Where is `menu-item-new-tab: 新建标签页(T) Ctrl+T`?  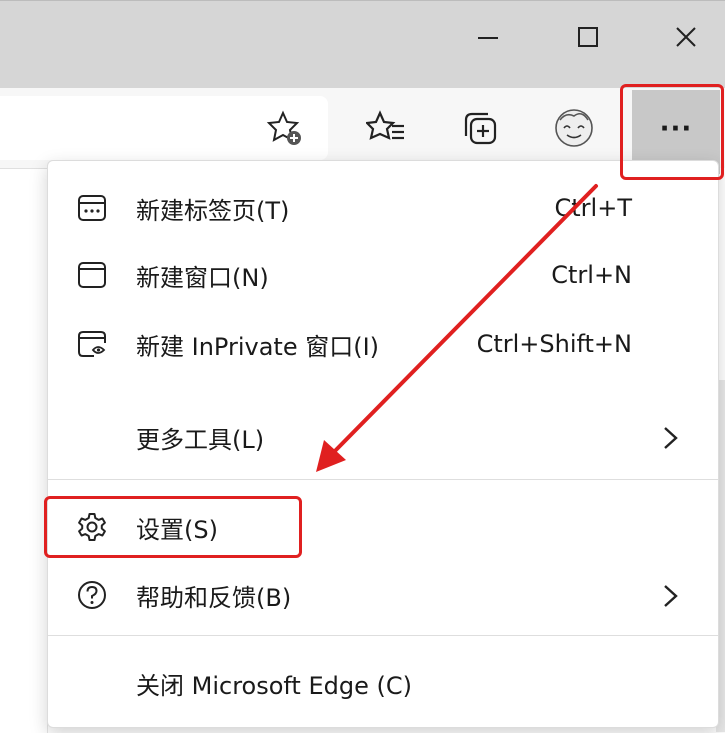
menu-item-new-tab: 新建标签页(T) Ctrl+T is located at coordinates (383, 208).